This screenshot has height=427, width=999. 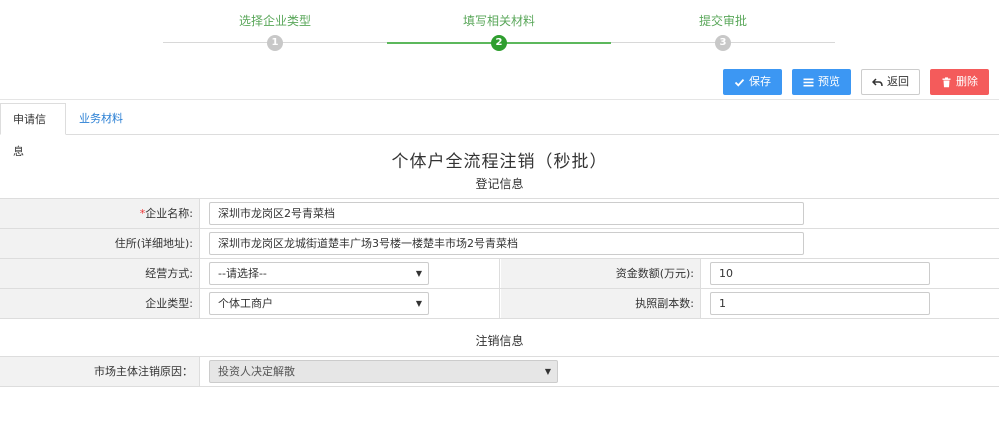 I want to click on form-title: 个体户全流程注销（秒批）, so click(x=499, y=162).